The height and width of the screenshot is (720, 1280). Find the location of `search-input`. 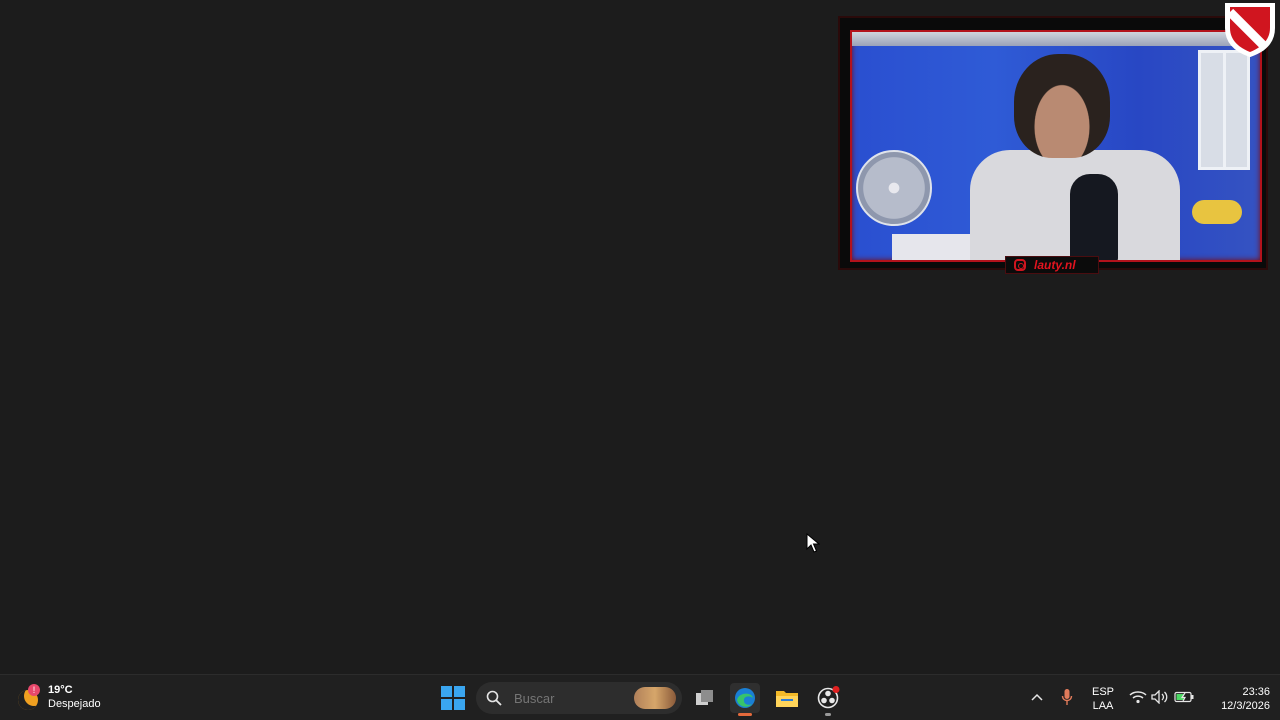

search-input is located at coordinates (569, 698).